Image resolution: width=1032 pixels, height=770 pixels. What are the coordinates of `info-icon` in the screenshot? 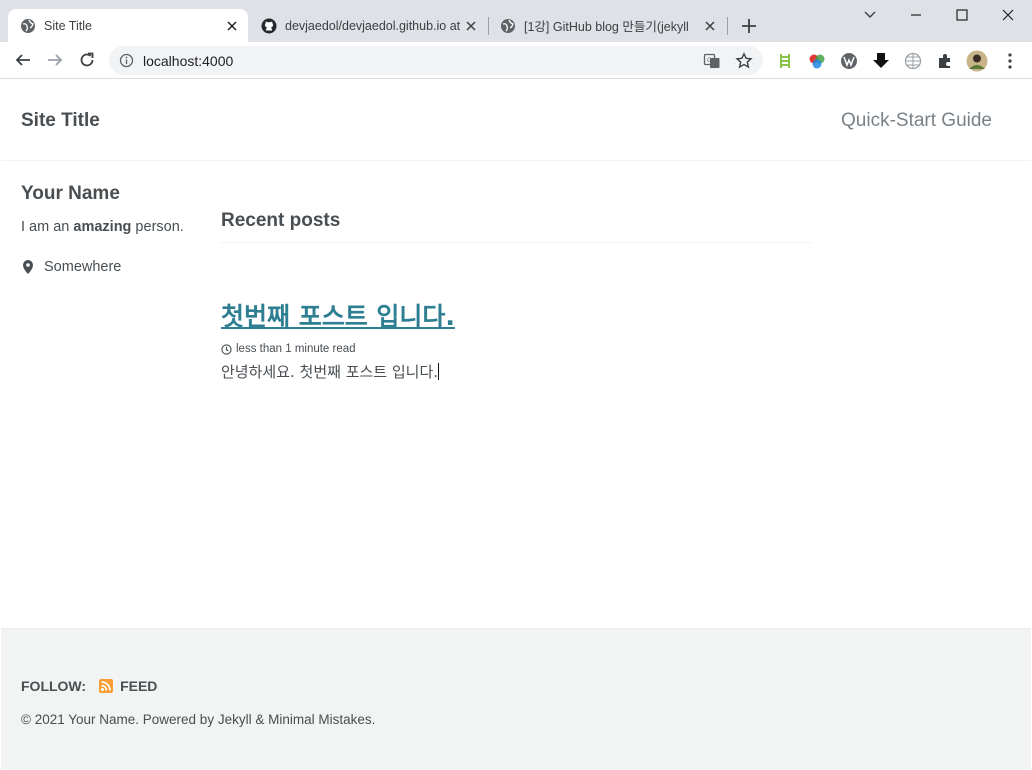 It's located at (126, 60).